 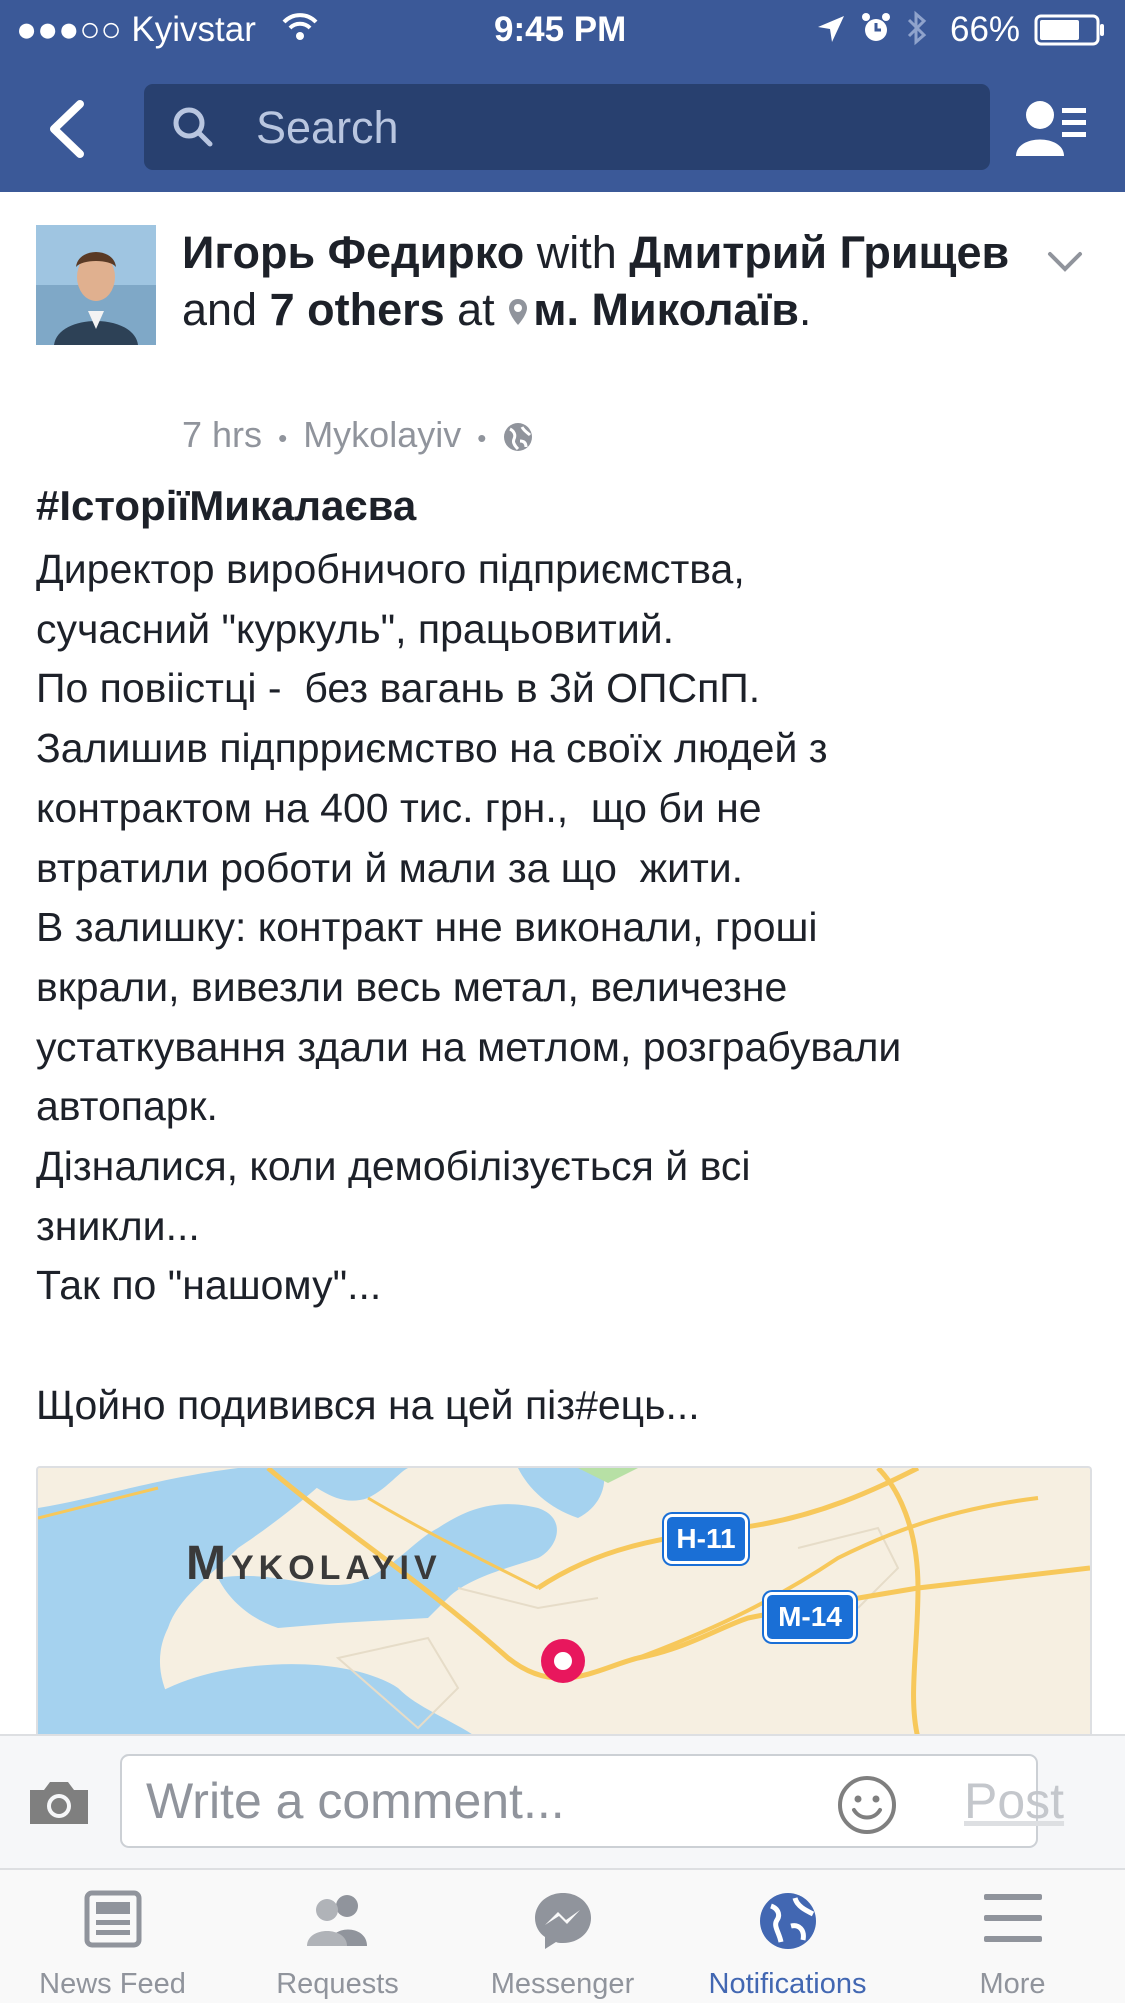 I want to click on news-feed-icon, so click(x=112, y=1919).